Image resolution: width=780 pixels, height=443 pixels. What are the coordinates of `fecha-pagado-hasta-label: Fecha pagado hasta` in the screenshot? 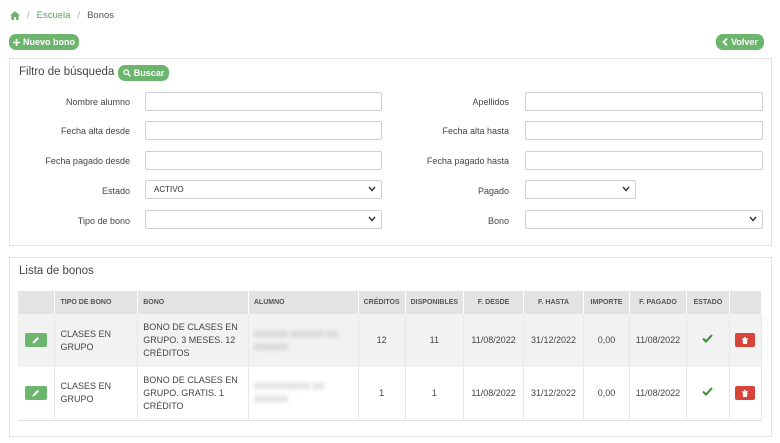 It's located at (467, 161).